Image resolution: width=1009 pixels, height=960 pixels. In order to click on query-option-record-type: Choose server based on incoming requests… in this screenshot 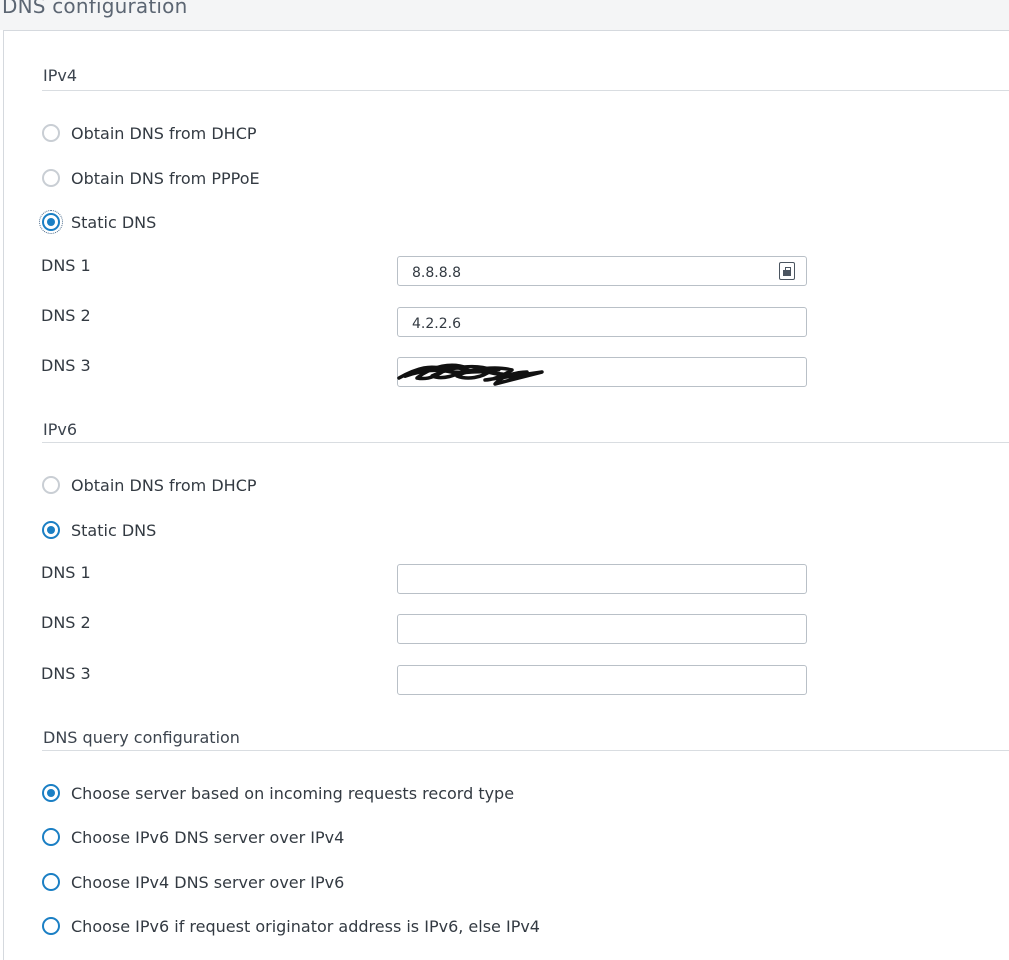, I will do `click(278, 793)`.